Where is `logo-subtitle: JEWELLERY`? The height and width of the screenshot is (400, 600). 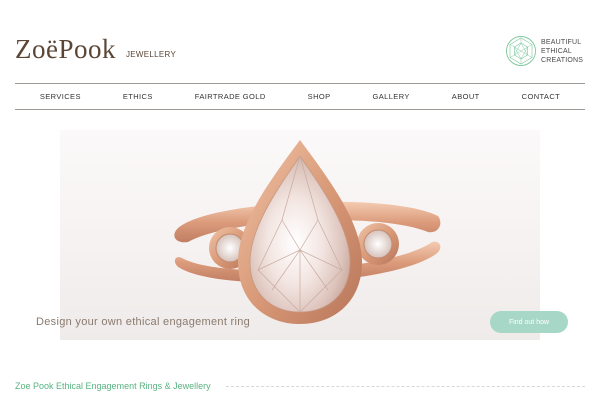
logo-subtitle: JEWELLERY is located at coordinates (151, 54).